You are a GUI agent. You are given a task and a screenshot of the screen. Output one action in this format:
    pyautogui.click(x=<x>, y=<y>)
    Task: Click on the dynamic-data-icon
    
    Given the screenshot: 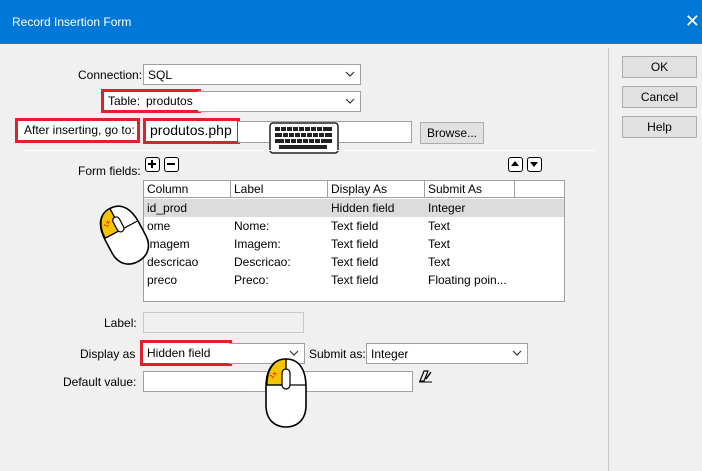 What is the action you would take?
    pyautogui.click(x=426, y=377)
    